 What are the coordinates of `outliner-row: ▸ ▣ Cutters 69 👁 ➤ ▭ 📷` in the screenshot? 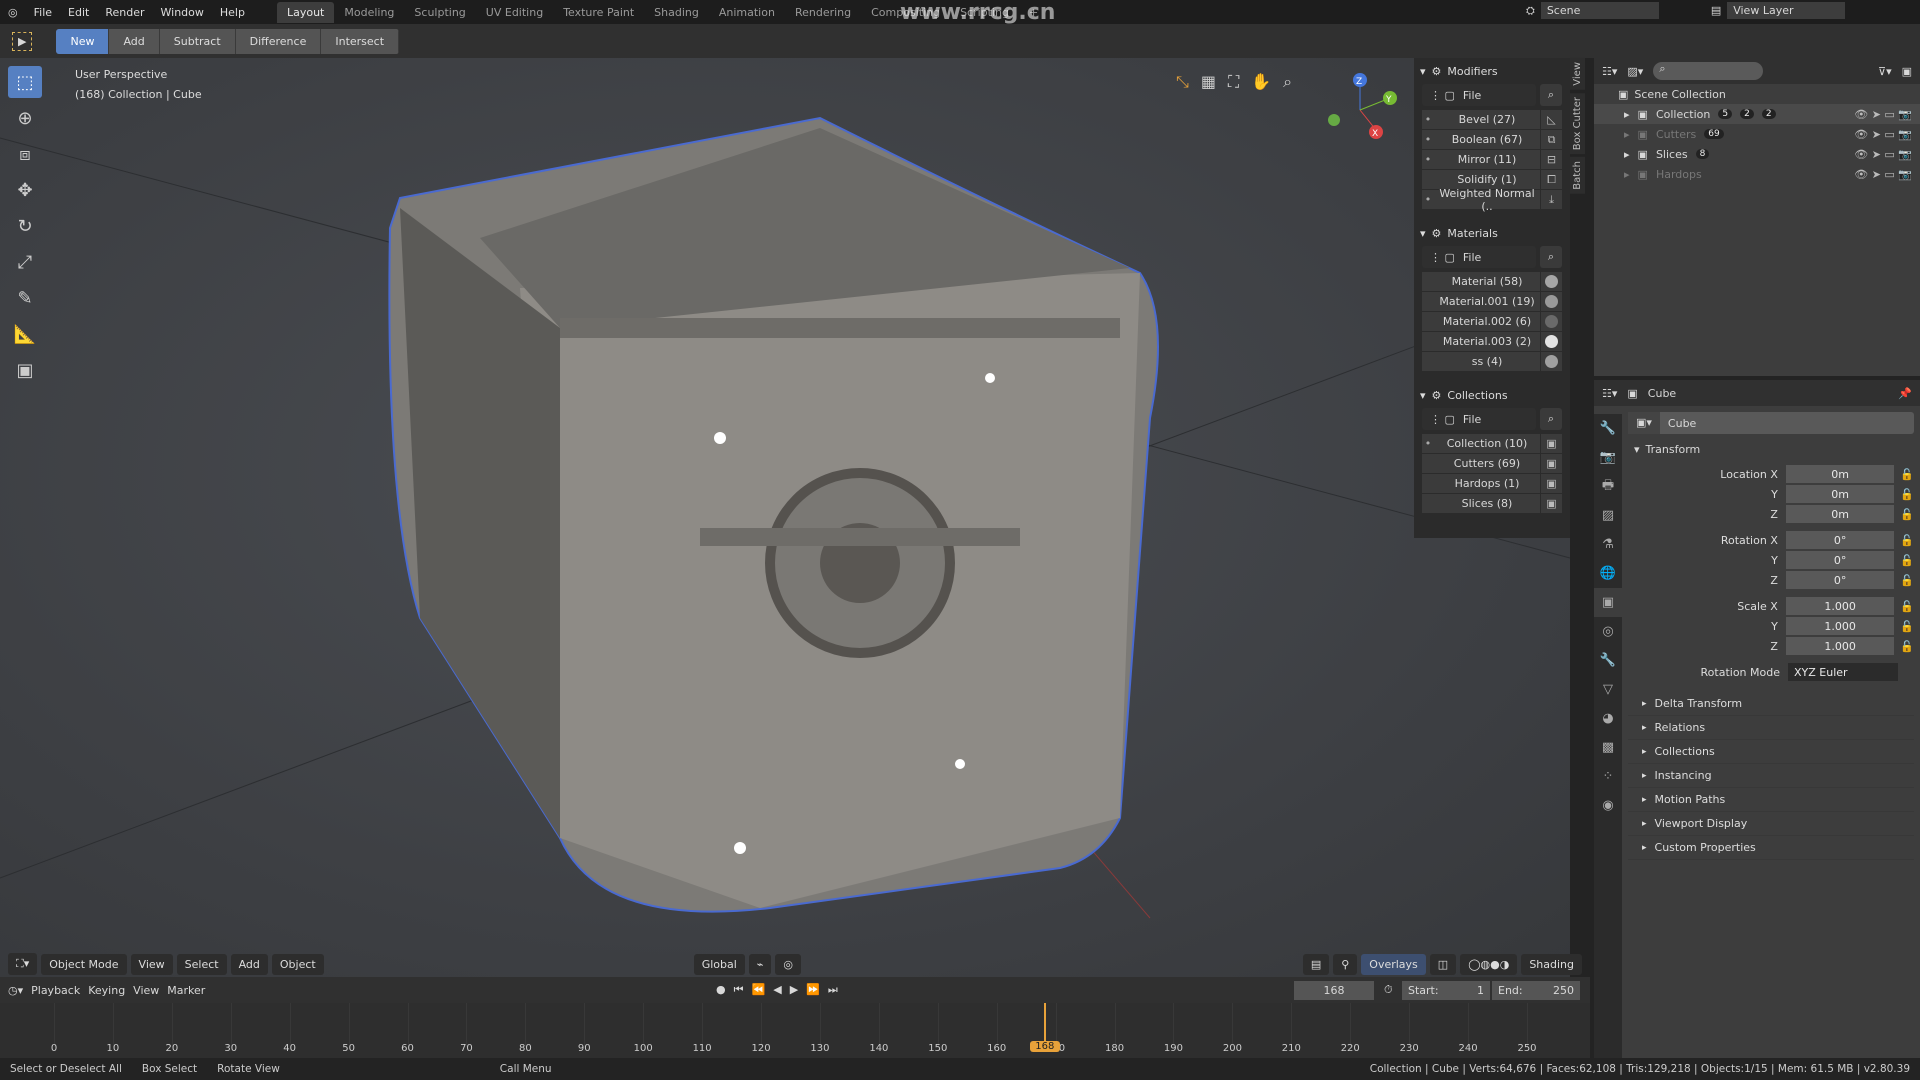 It's located at (1757, 134).